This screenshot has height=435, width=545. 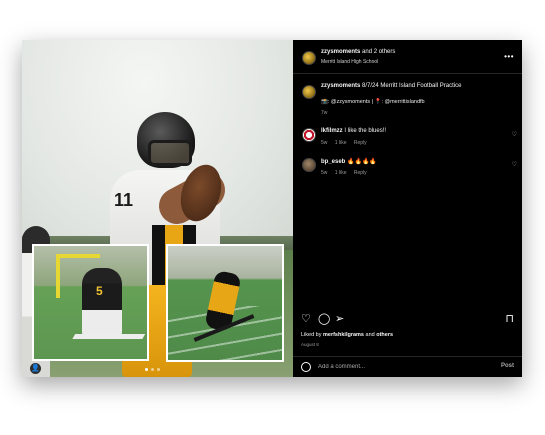 I want to click on inset-photo-right, so click(x=225, y=303).